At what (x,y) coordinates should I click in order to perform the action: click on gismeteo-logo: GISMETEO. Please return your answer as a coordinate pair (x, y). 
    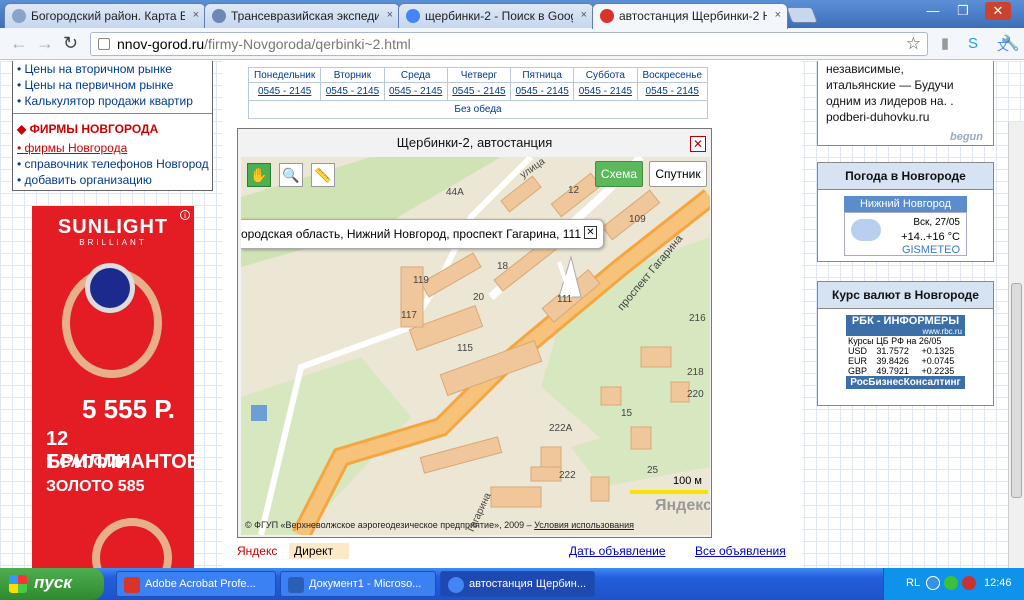
    Looking at the image, I should click on (931, 250).